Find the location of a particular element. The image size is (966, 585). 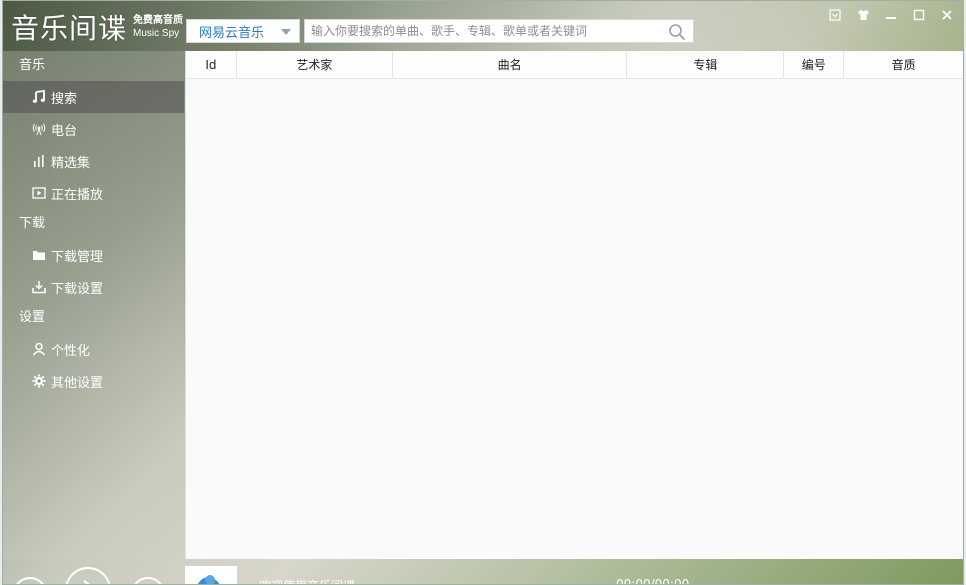

sidebar-item-download-manager: 下载管理 is located at coordinates (93, 255).